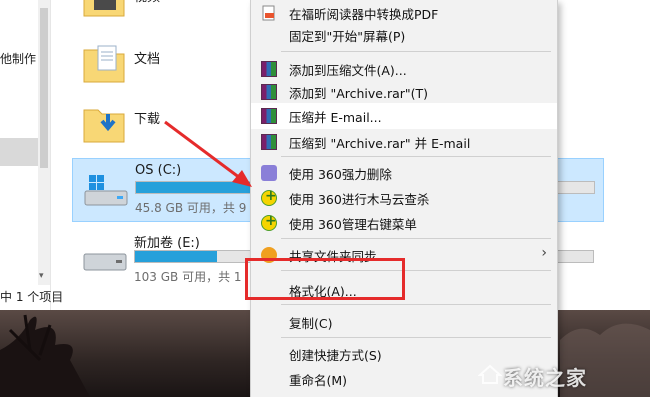  What do you see at coordinates (167, 63) in the screenshot?
I see `folder-documents: 文档` at bounding box center [167, 63].